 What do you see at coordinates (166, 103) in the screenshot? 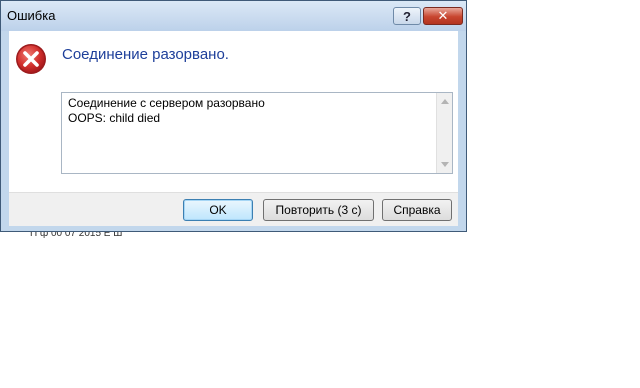
I see `details-line: Соединение с сервером разорвано` at bounding box center [166, 103].